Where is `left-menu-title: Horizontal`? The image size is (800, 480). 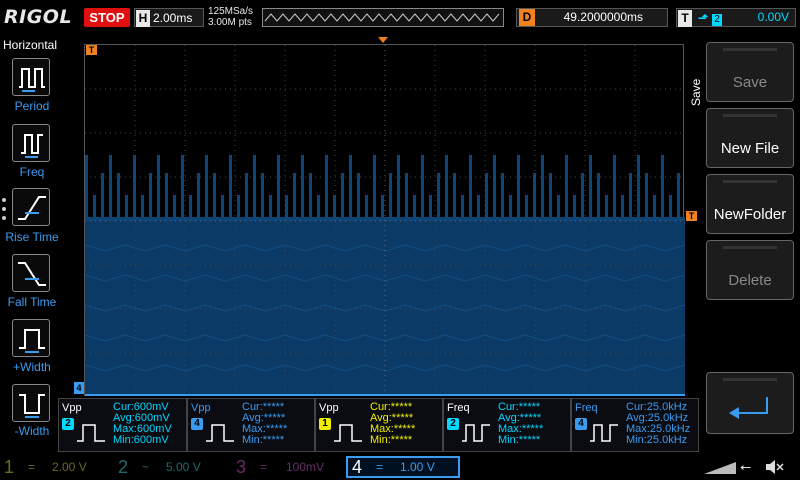 left-menu-title: Horizontal is located at coordinates (30, 45).